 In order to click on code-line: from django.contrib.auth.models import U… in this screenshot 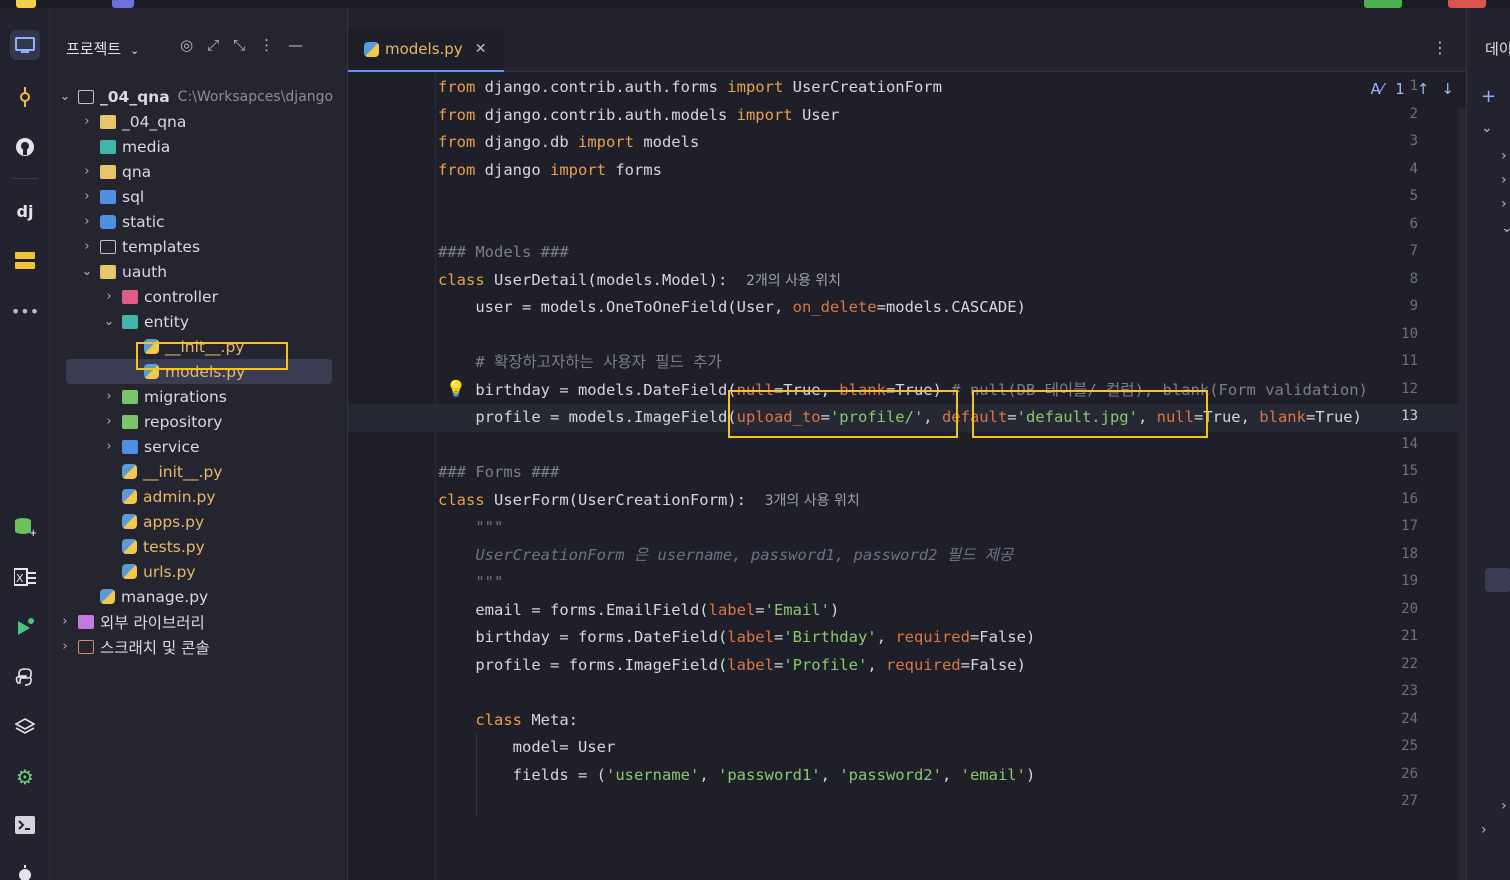, I will do `click(638, 115)`.